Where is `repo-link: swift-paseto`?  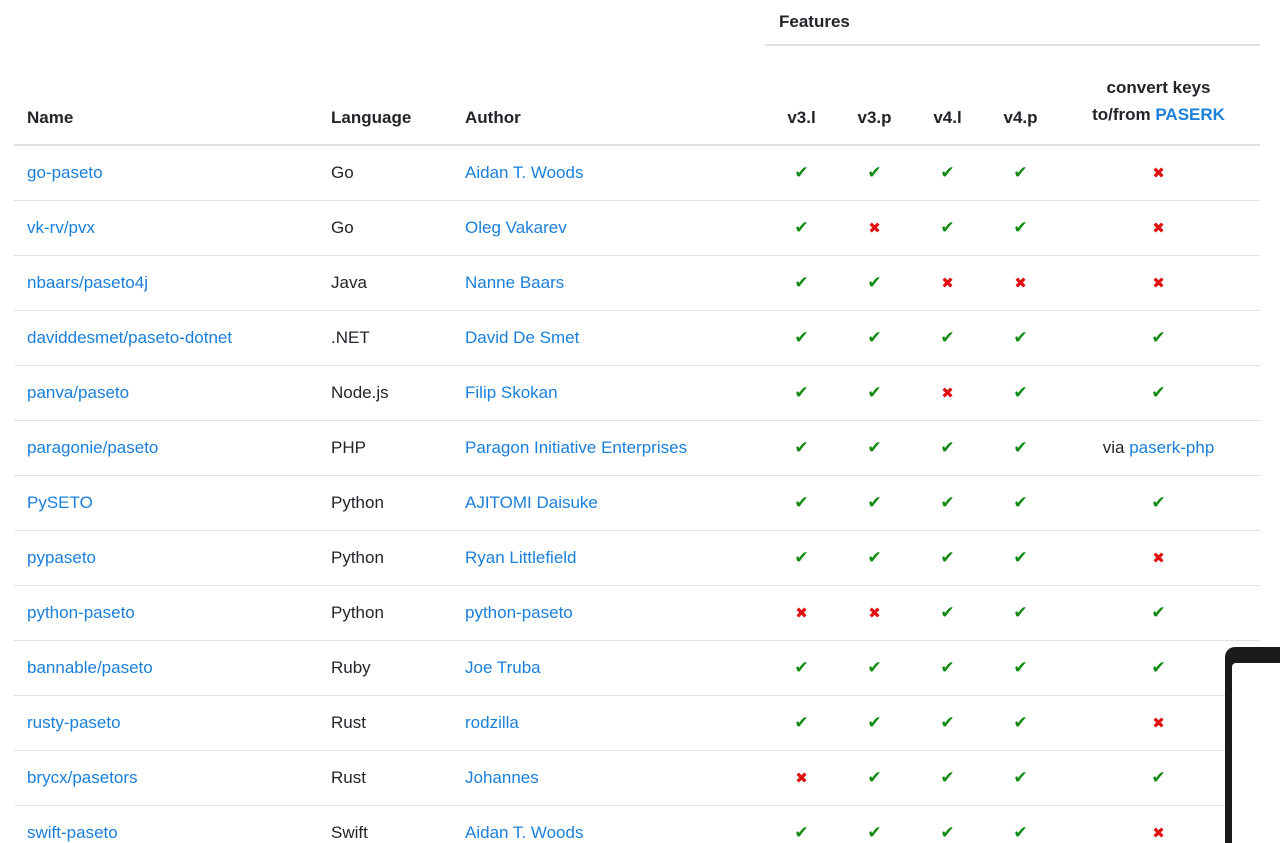 repo-link: swift-paseto is located at coordinates (72, 832).